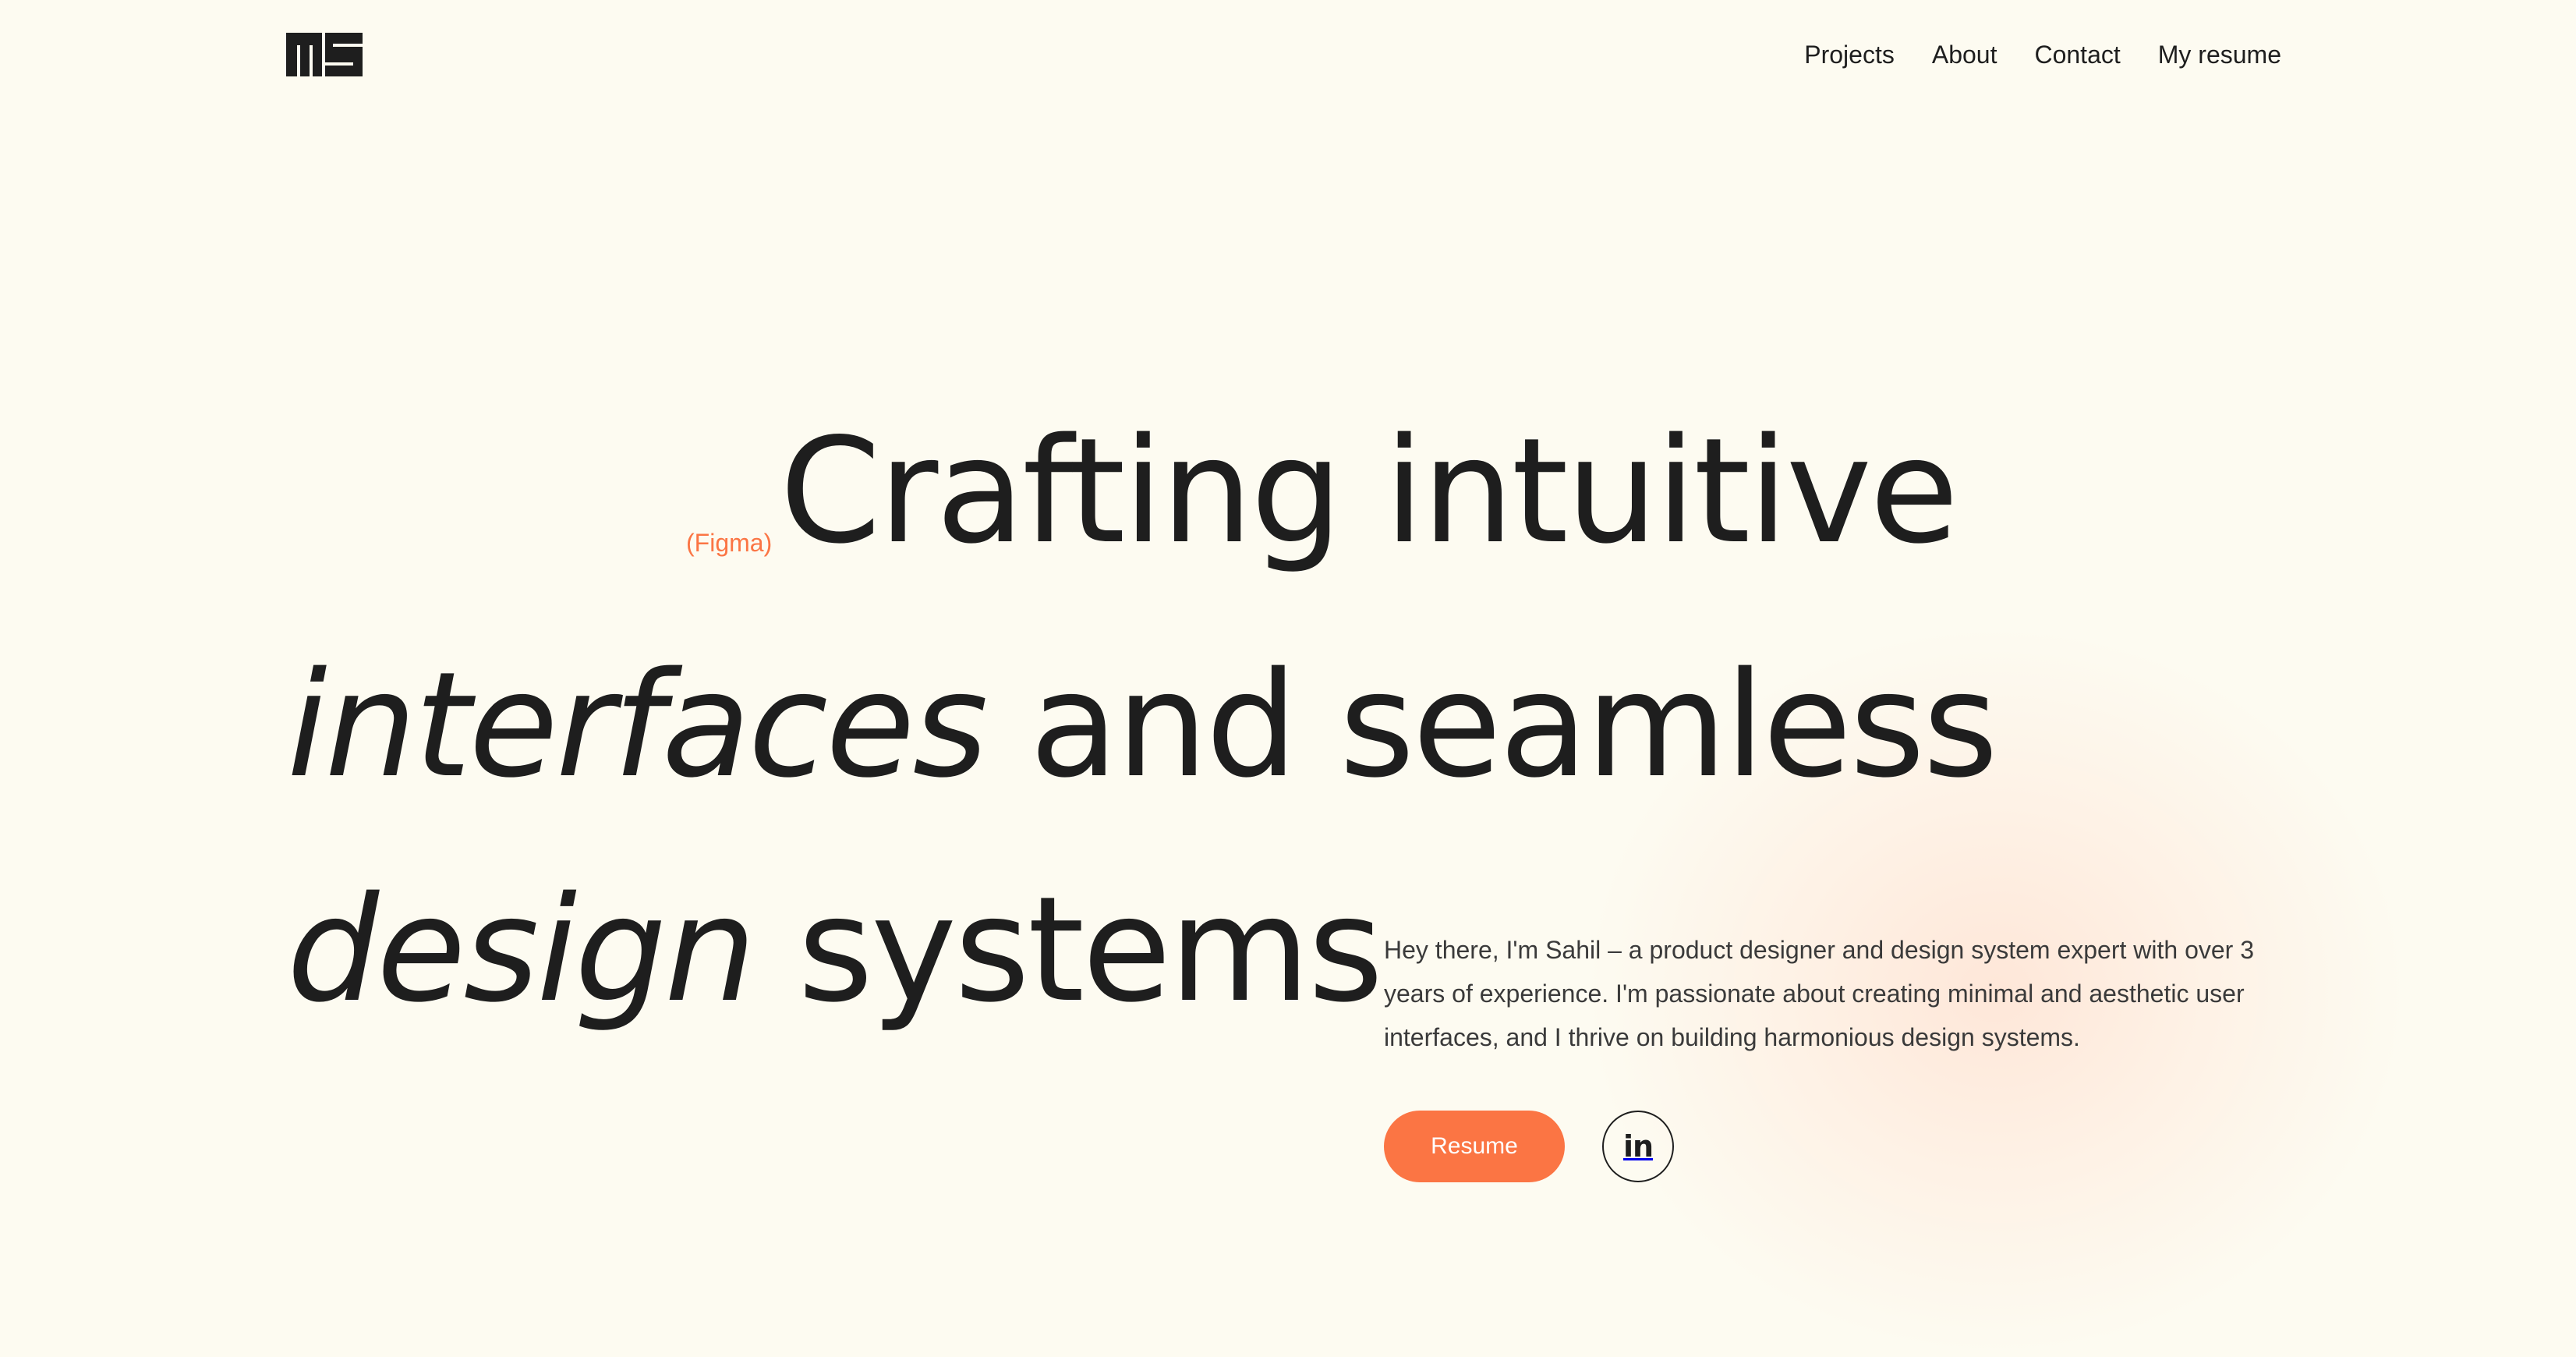  Describe the element at coordinates (1849, 54) in the screenshot. I see `nav-projects: Projects` at that location.